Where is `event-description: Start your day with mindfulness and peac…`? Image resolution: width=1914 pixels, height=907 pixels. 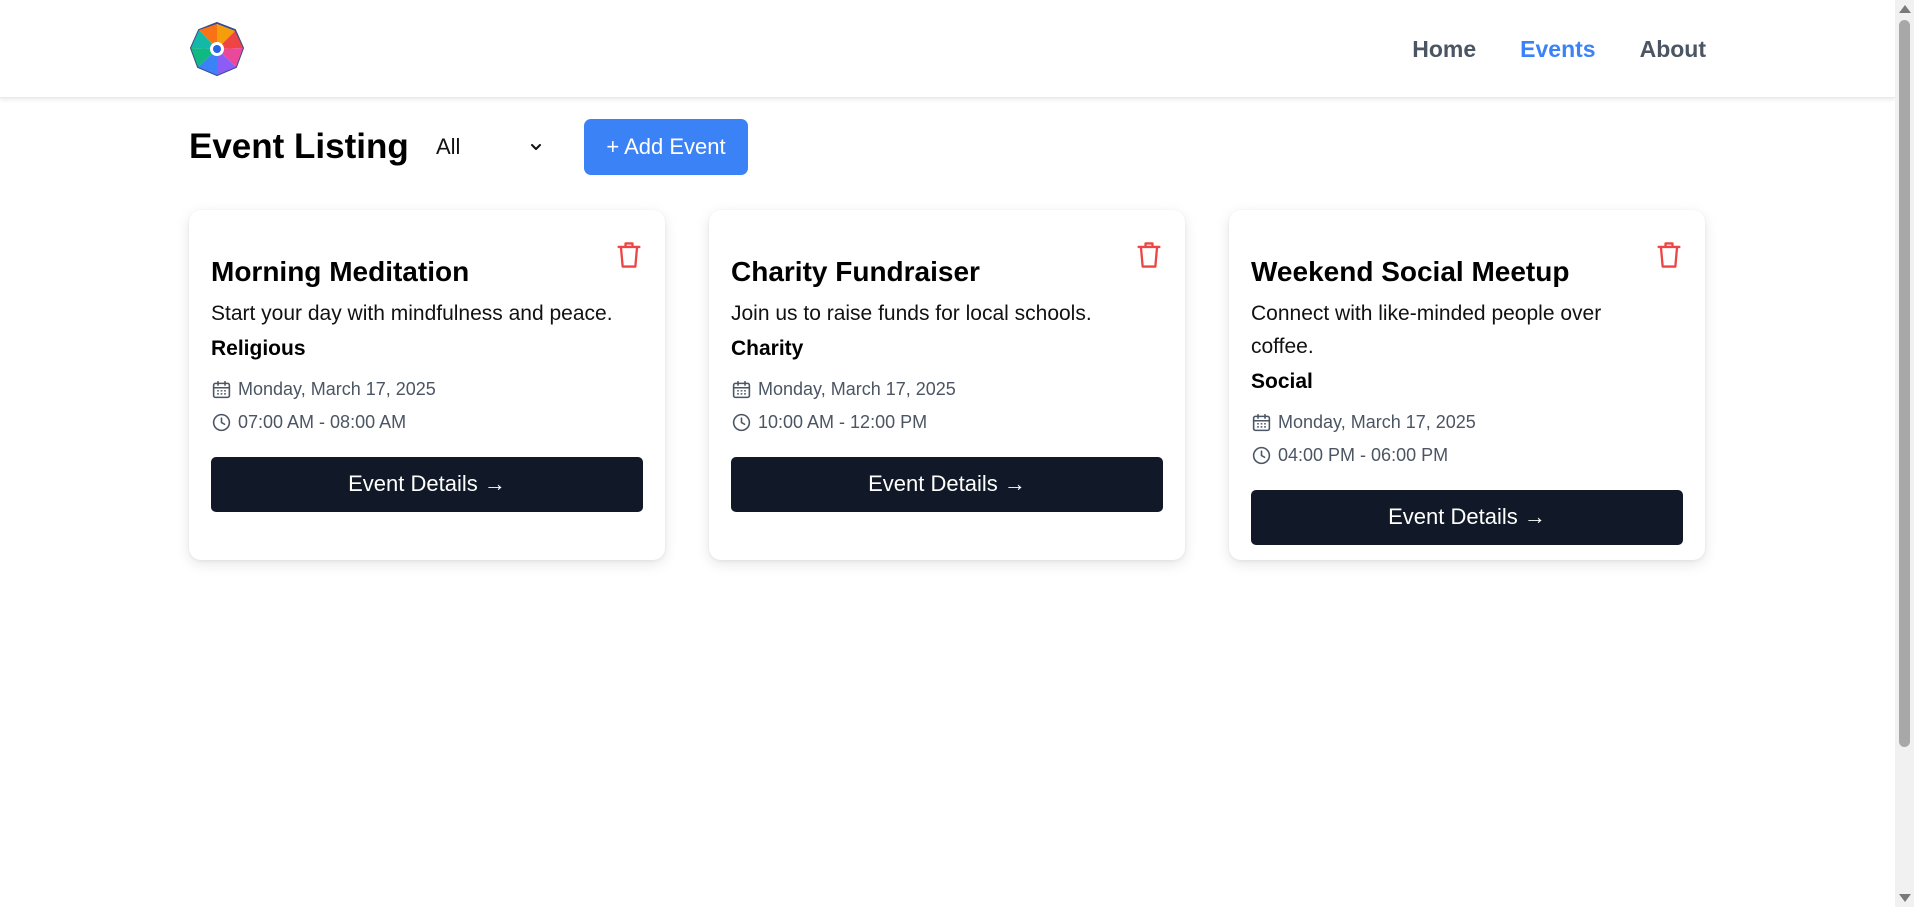
event-description: Start your day with mindfulness and peac… is located at coordinates (412, 313).